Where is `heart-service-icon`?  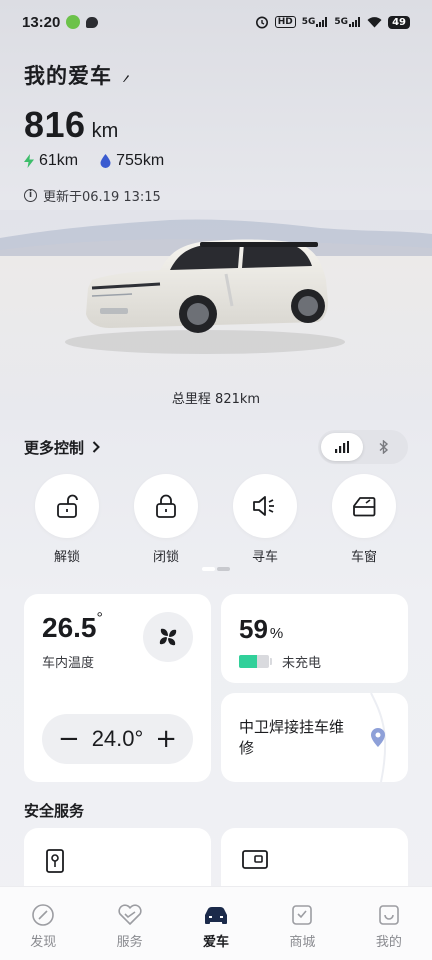 heart-service-icon is located at coordinates (130, 914).